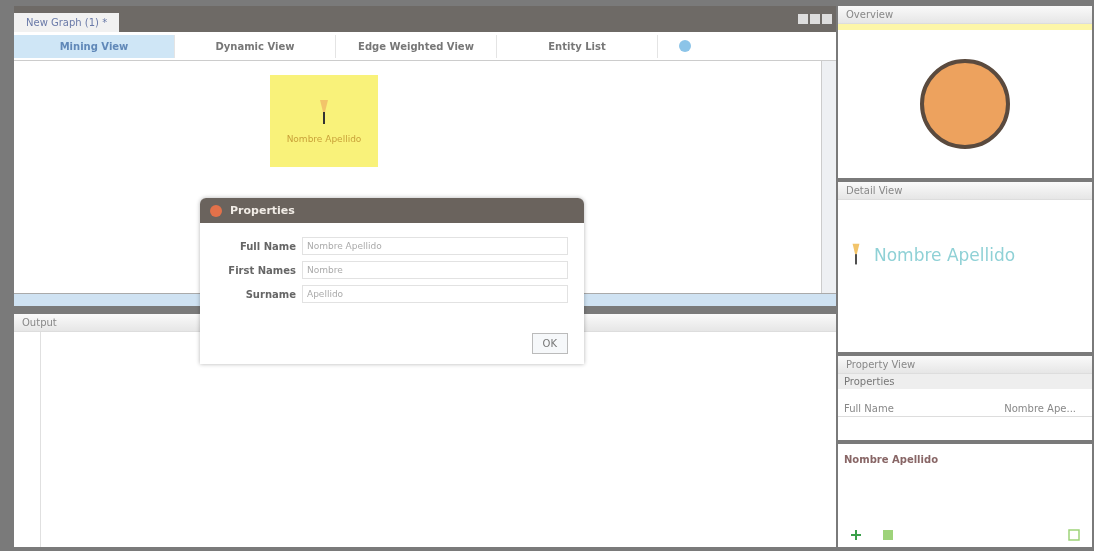  I want to click on panel-title: Property View, so click(881, 364).